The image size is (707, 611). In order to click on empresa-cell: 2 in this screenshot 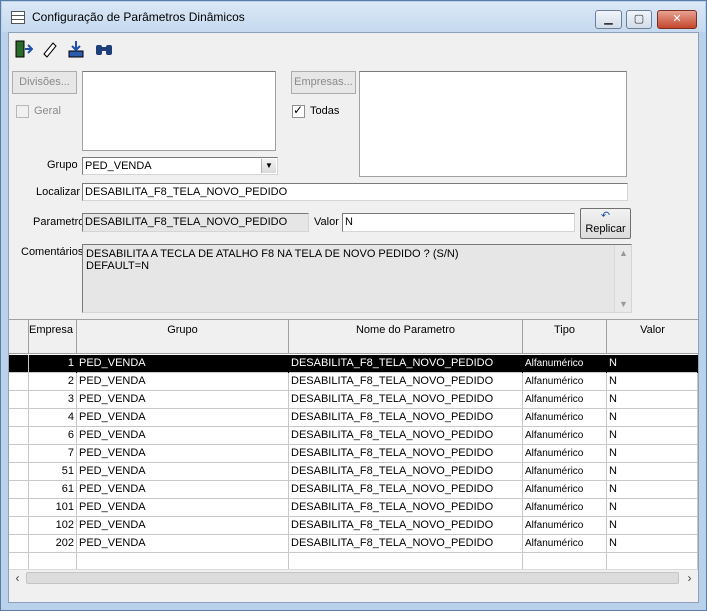, I will do `click(53, 382)`.